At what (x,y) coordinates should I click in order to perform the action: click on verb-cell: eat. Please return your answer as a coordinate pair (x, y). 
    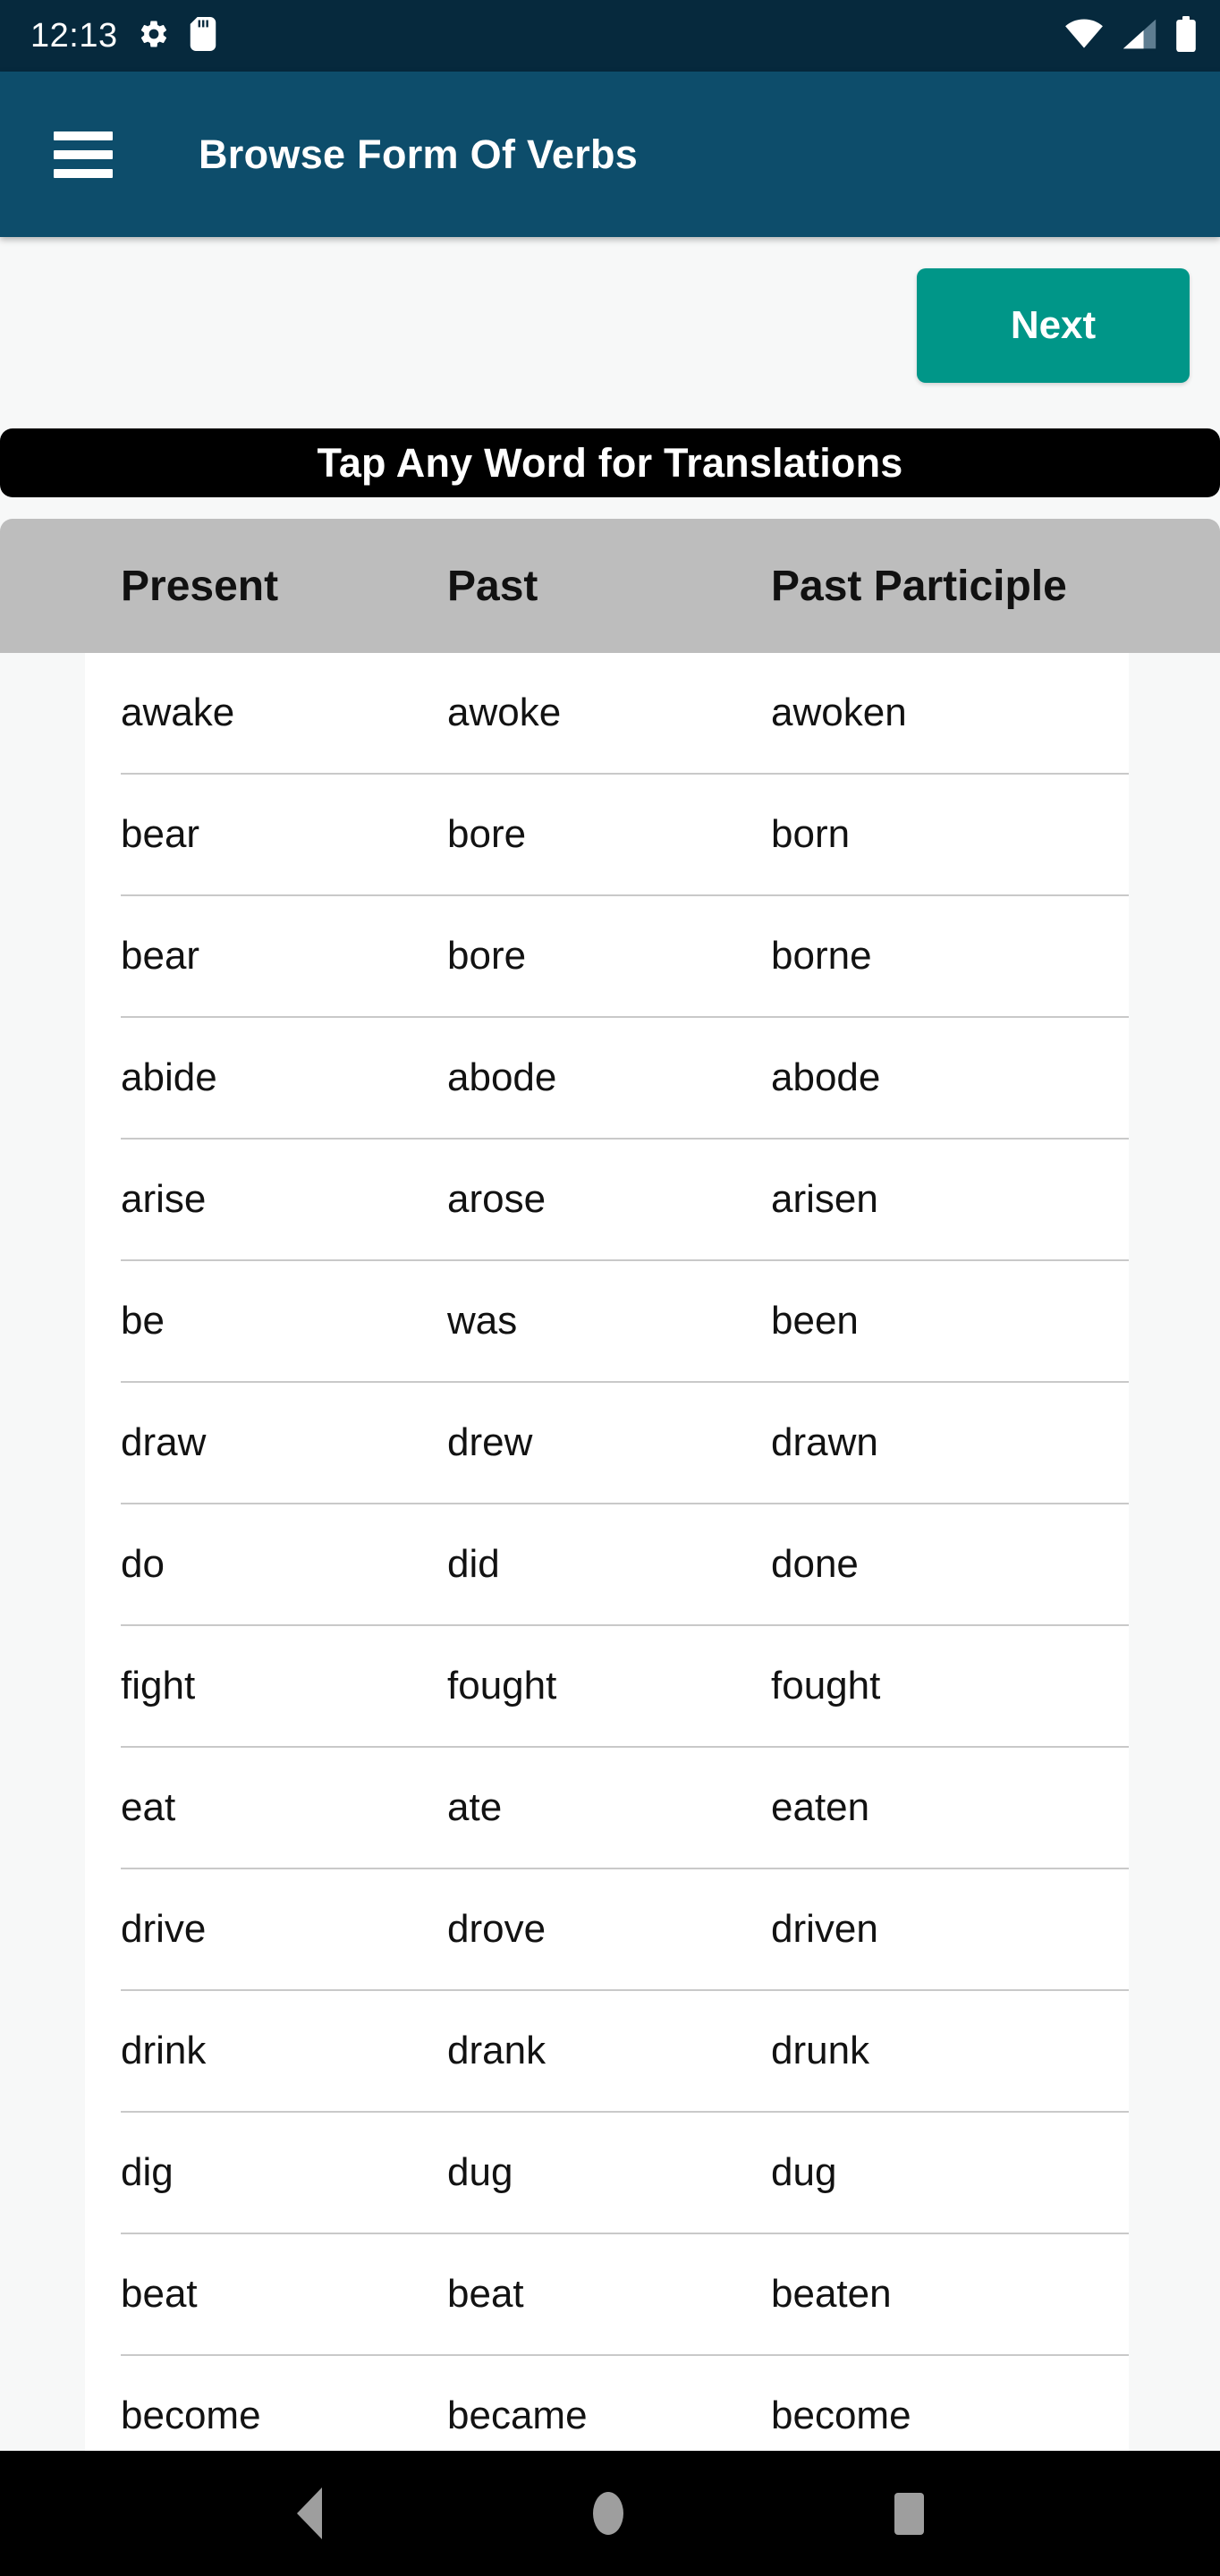
    Looking at the image, I should click on (284, 1807).